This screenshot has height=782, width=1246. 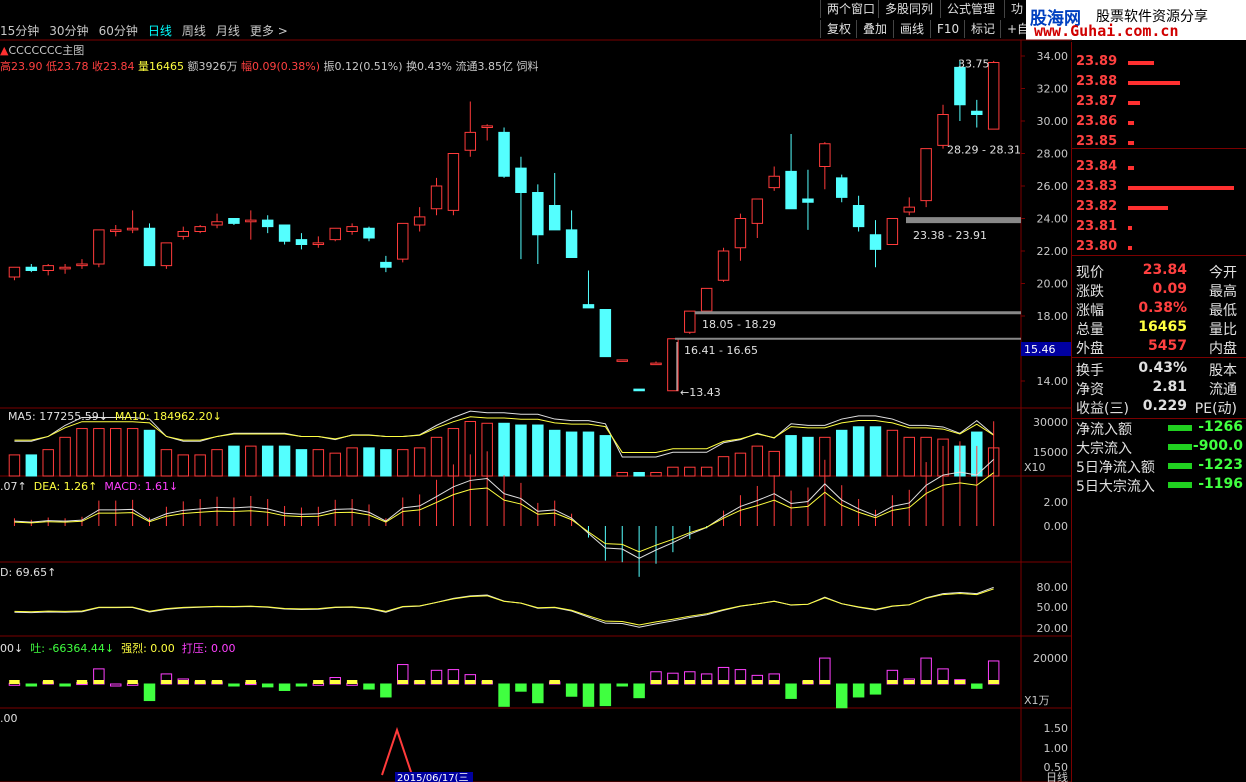 What do you see at coordinates (115, 416) in the screenshot?
I see `volume-ma-label: MA5: 177255.59↓ MA10: 184962.20↓` at bounding box center [115, 416].